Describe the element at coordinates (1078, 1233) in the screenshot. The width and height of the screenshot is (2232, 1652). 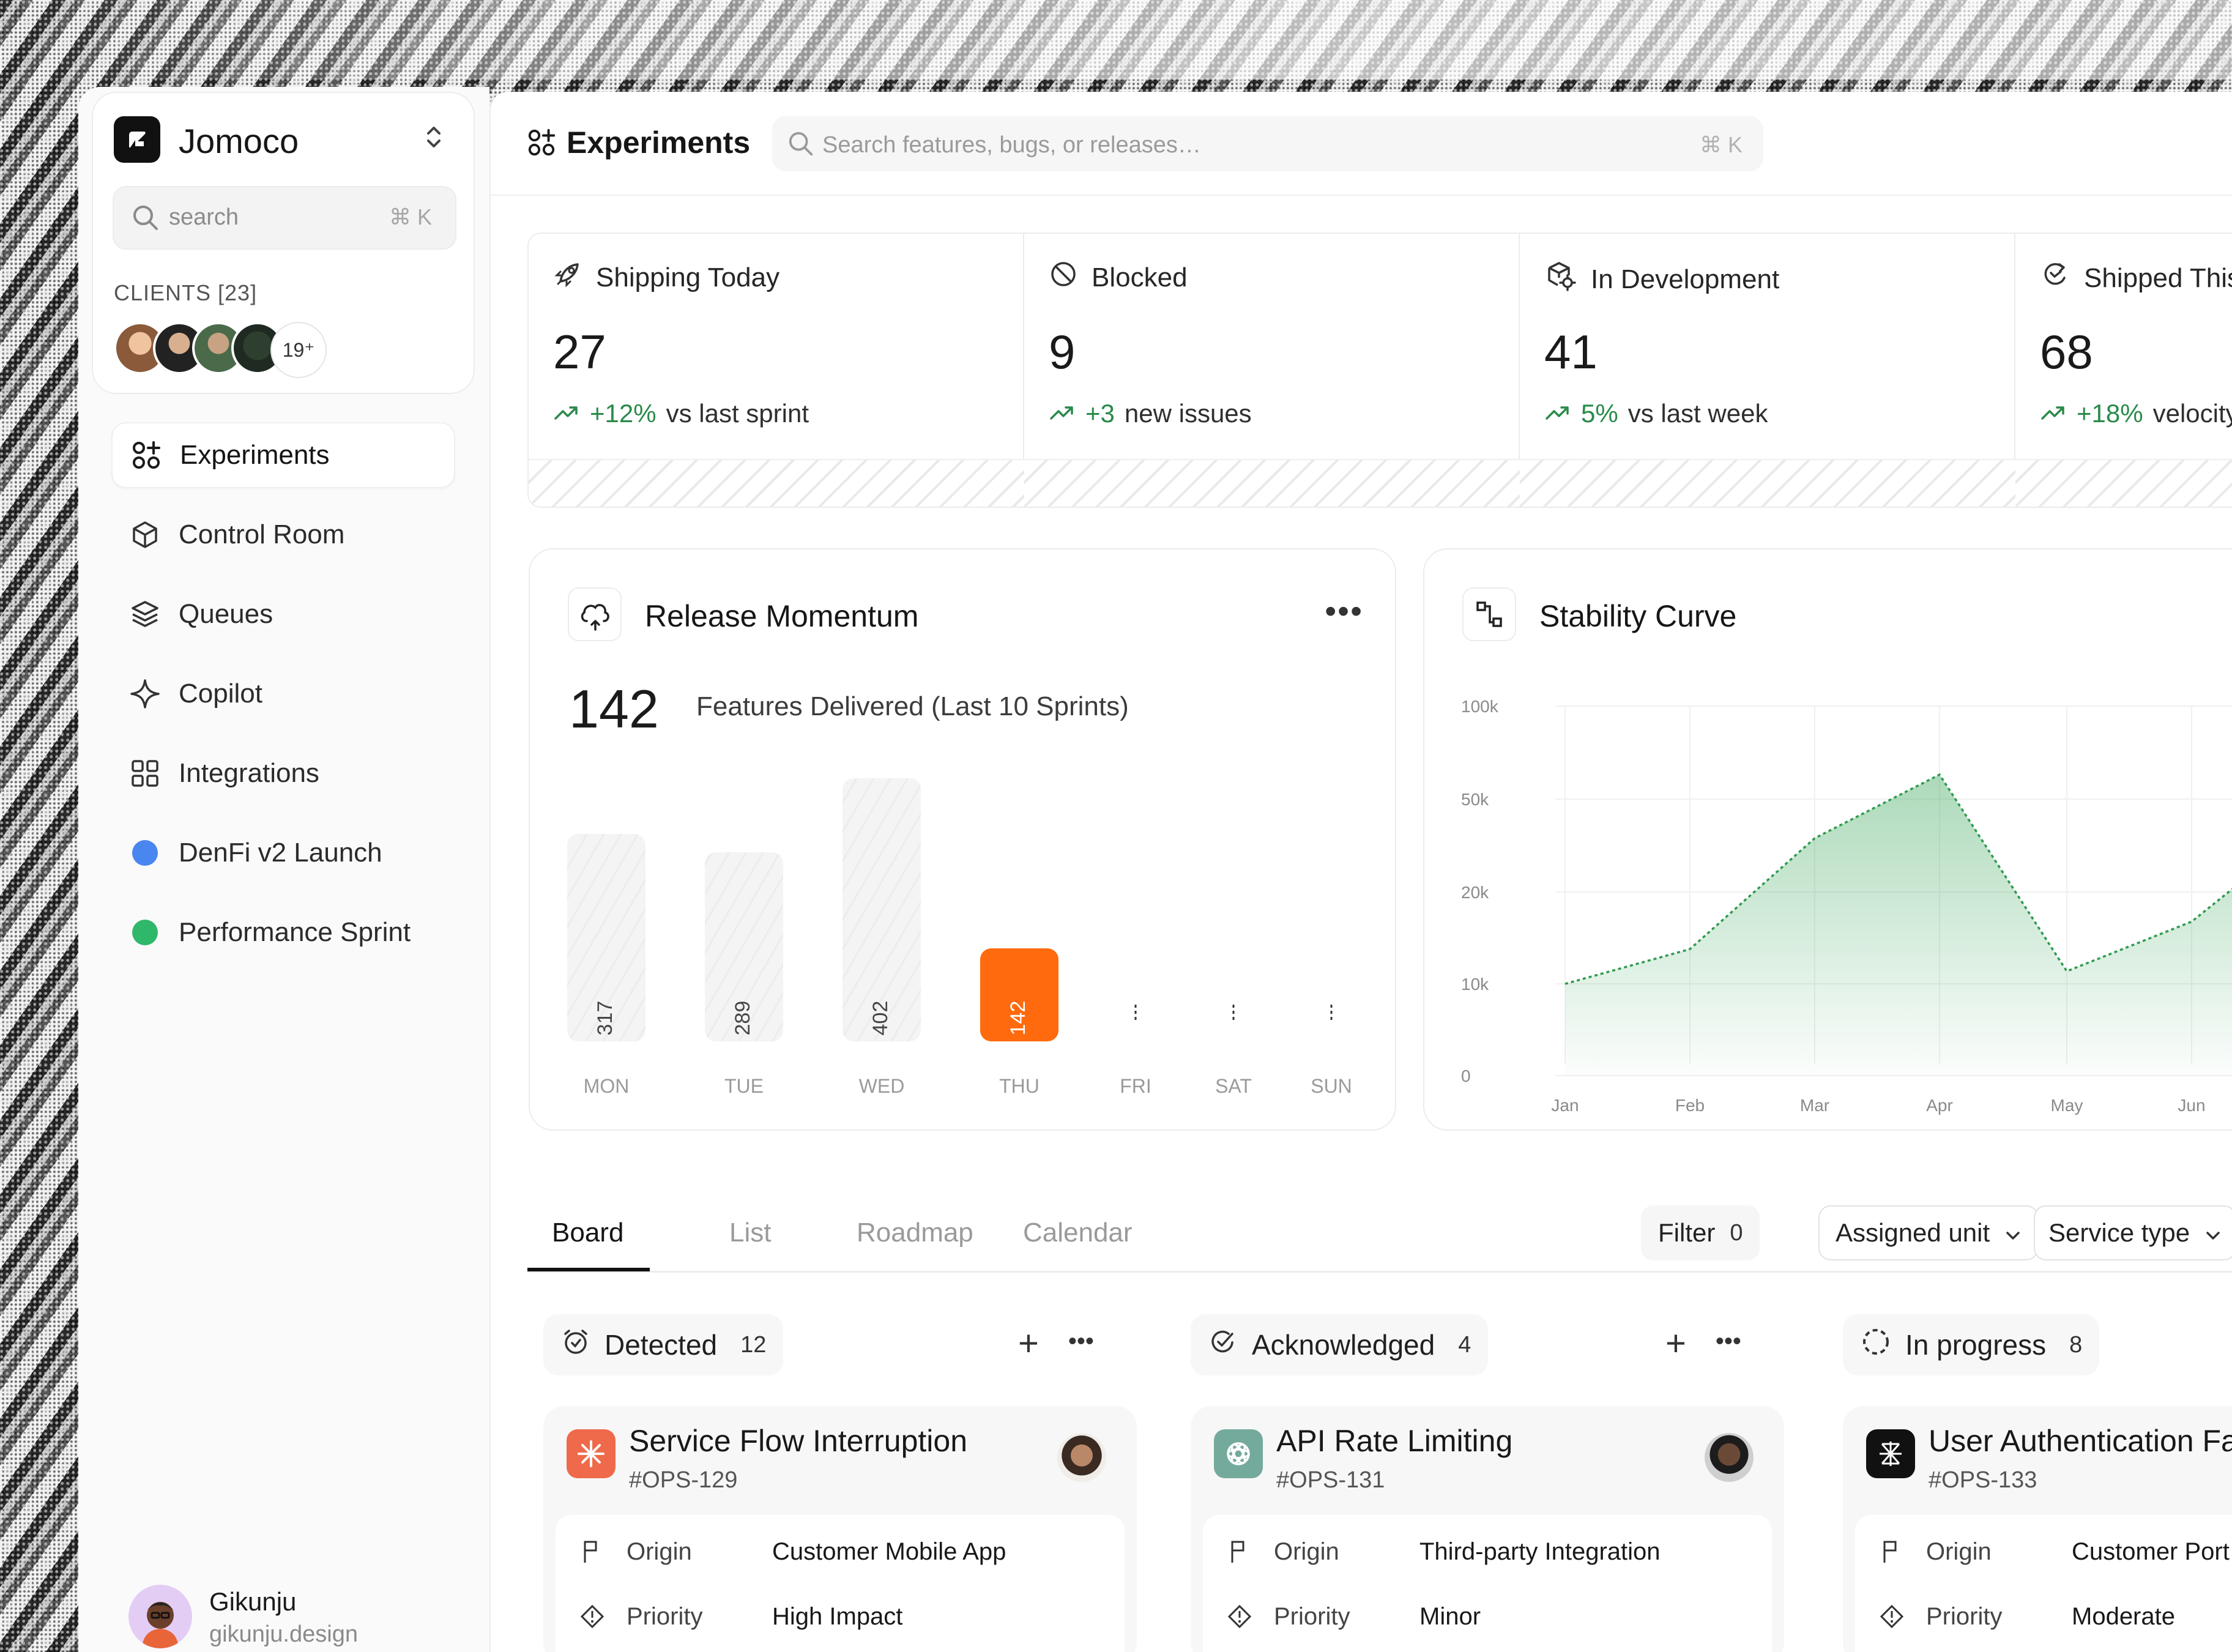
I see `tab-calendar: Calendar` at that location.